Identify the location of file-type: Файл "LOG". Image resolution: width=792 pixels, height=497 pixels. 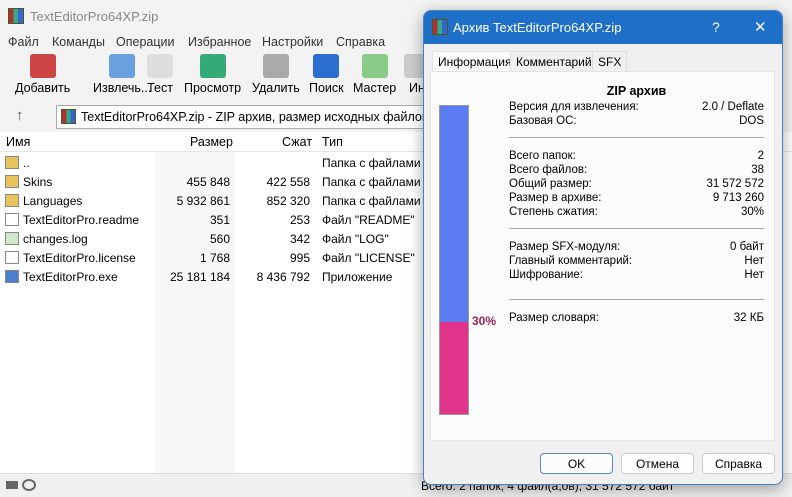
(355, 239).